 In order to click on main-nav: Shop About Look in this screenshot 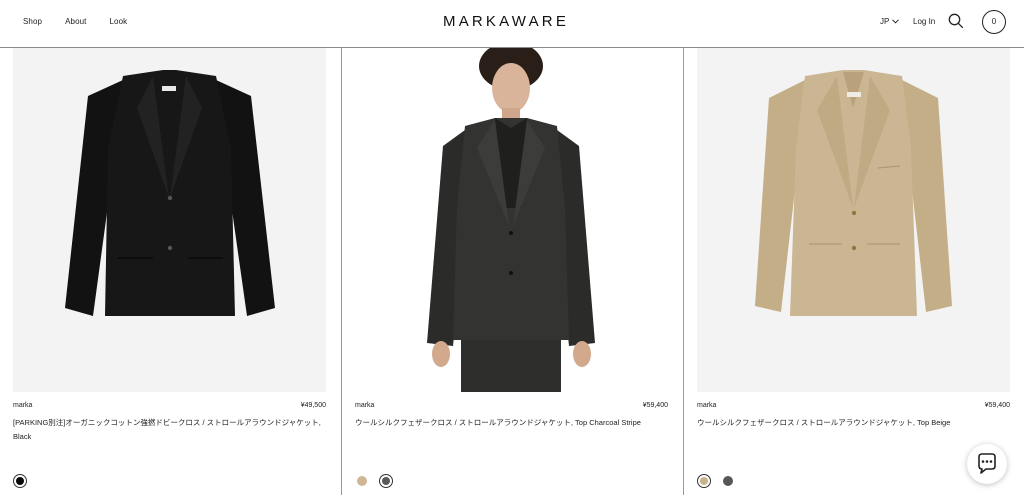, I will do `click(86, 21)`.